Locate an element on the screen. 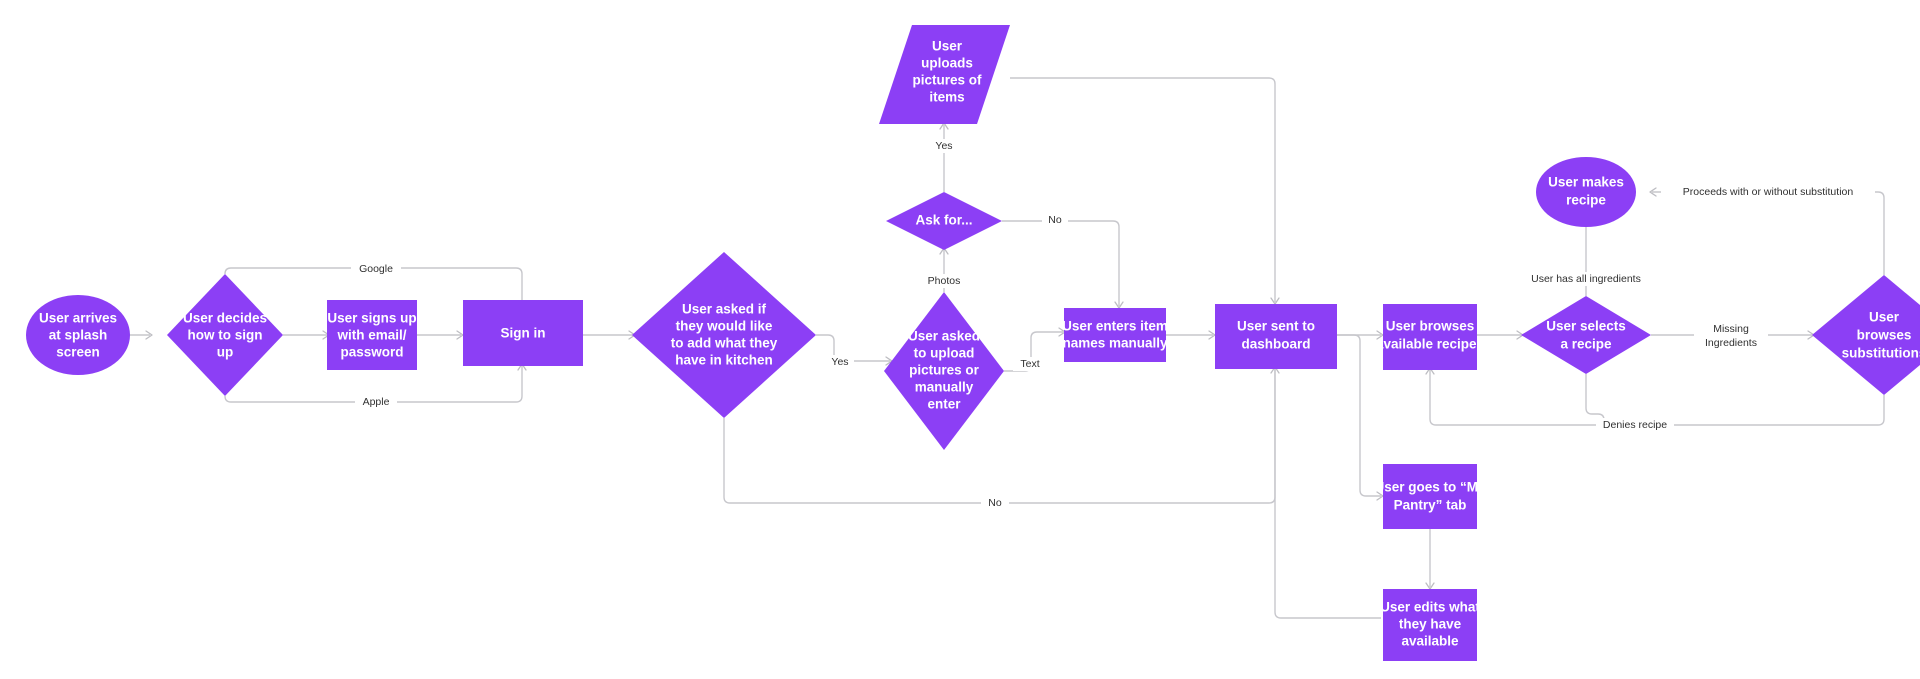  node-user-makes-recipe: User makes recipe is located at coordinates (1586, 192).